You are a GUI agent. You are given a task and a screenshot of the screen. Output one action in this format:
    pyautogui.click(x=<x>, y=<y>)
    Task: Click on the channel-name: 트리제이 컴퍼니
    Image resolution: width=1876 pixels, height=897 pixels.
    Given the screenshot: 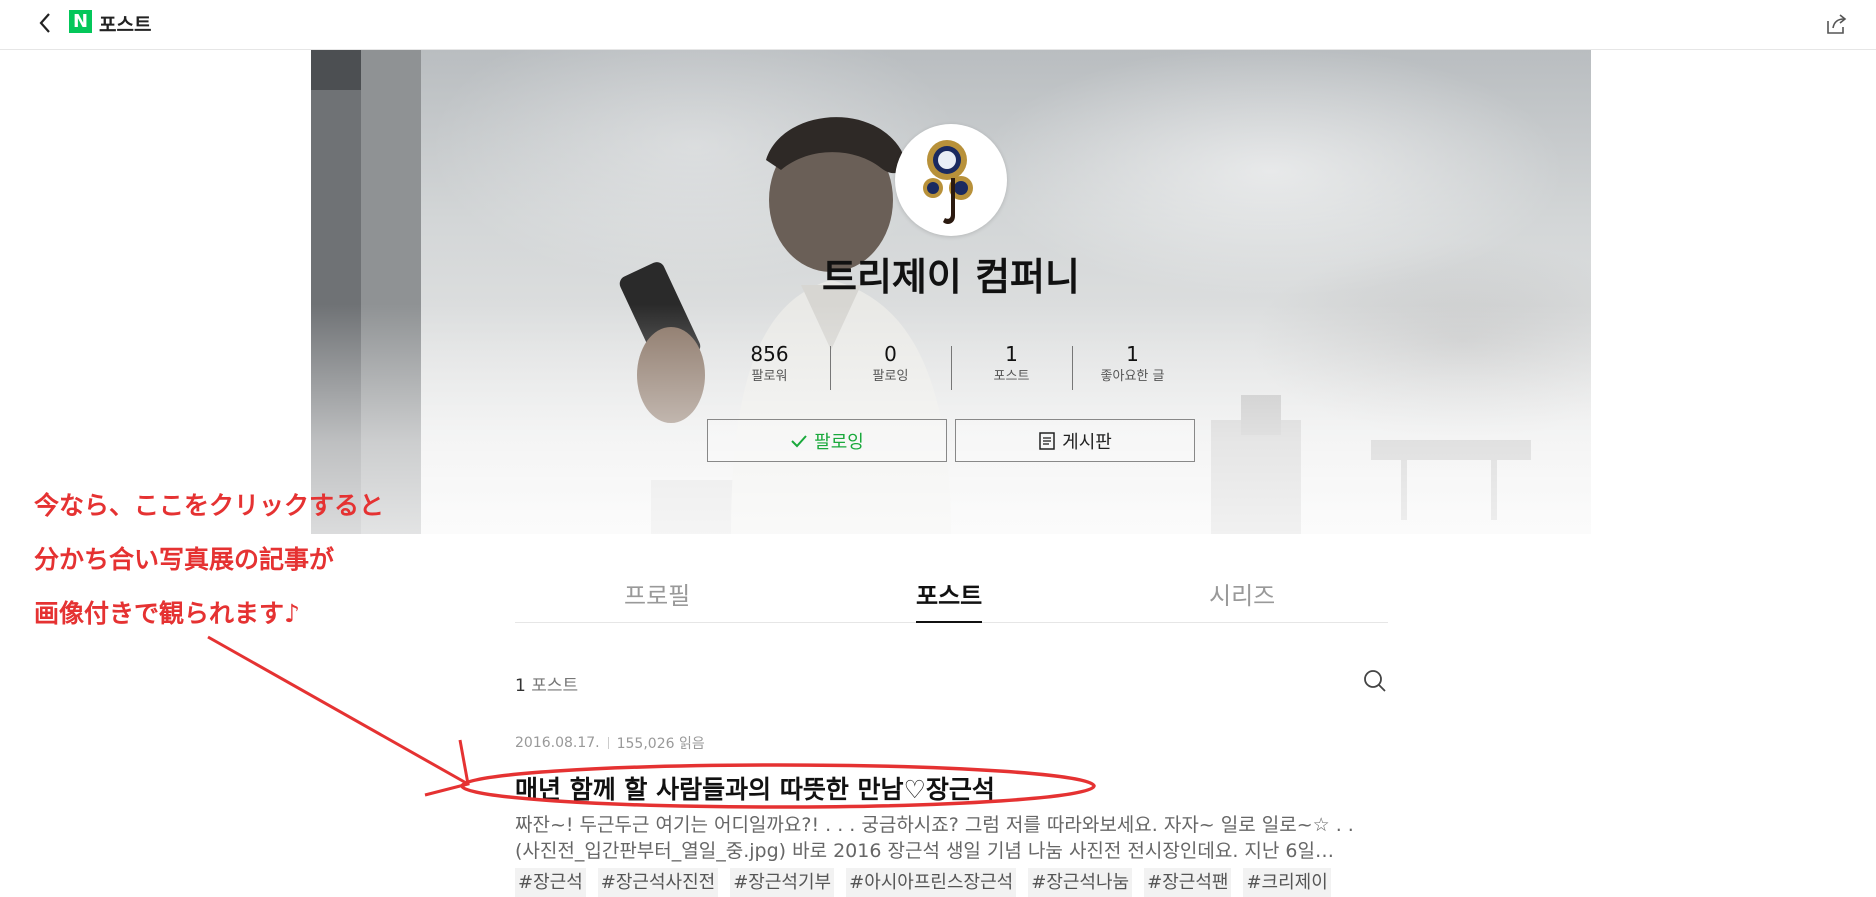 What is the action you would take?
    pyautogui.click(x=951, y=277)
    